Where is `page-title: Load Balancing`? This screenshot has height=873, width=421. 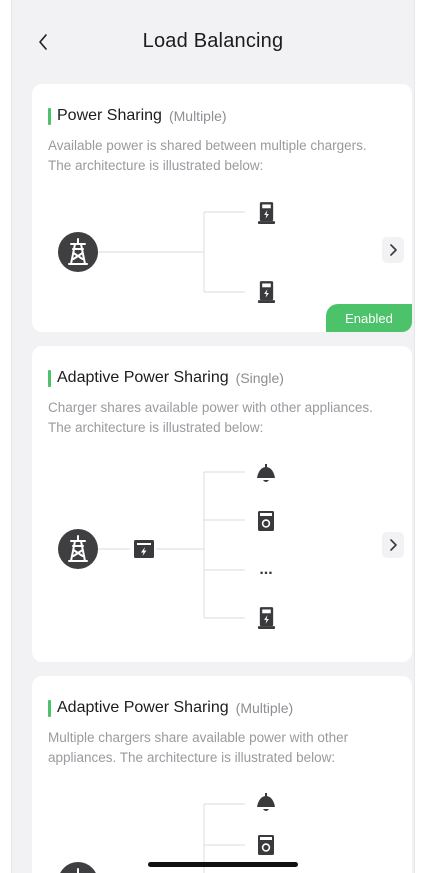
page-title: Load Balancing is located at coordinates (213, 41).